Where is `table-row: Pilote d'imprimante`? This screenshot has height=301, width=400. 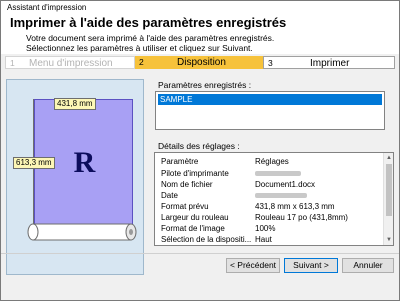
table-row: Pilote d'imprimante is located at coordinates (269, 173).